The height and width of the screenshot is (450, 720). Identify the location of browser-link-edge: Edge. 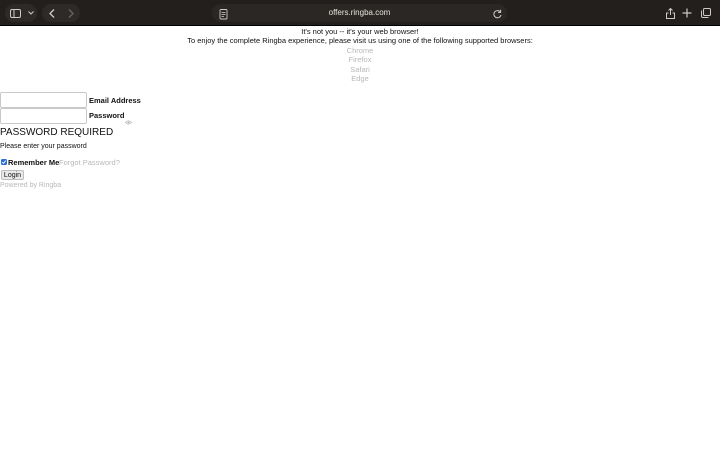
(360, 78).